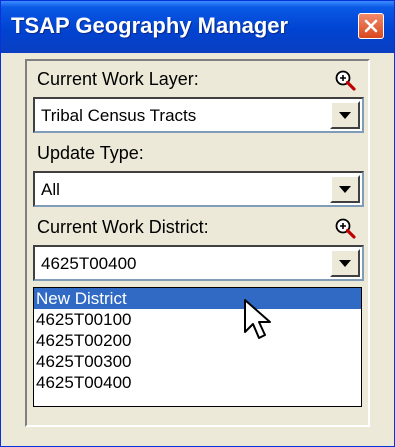 The width and height of the screenshot is (395, 447). What do you see at coordinates (50, 189) in the screenshot?
I see `update-type-value: All` at bounding box center [50, 189].